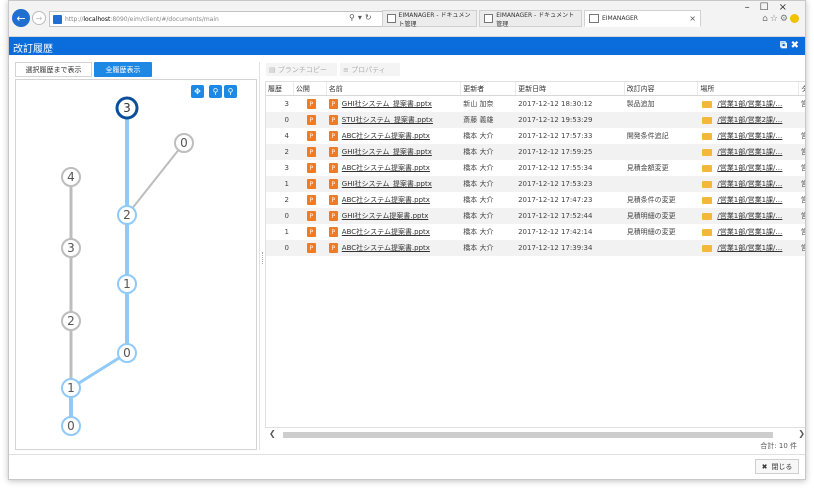 The width and height of the screenshot is (814, 488). I want to click on column-header-revision-note: 改訂内容, so click(662, 88).